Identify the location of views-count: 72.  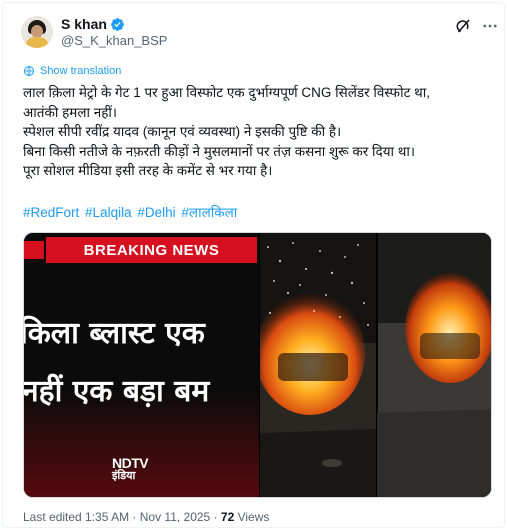
(227, 517).